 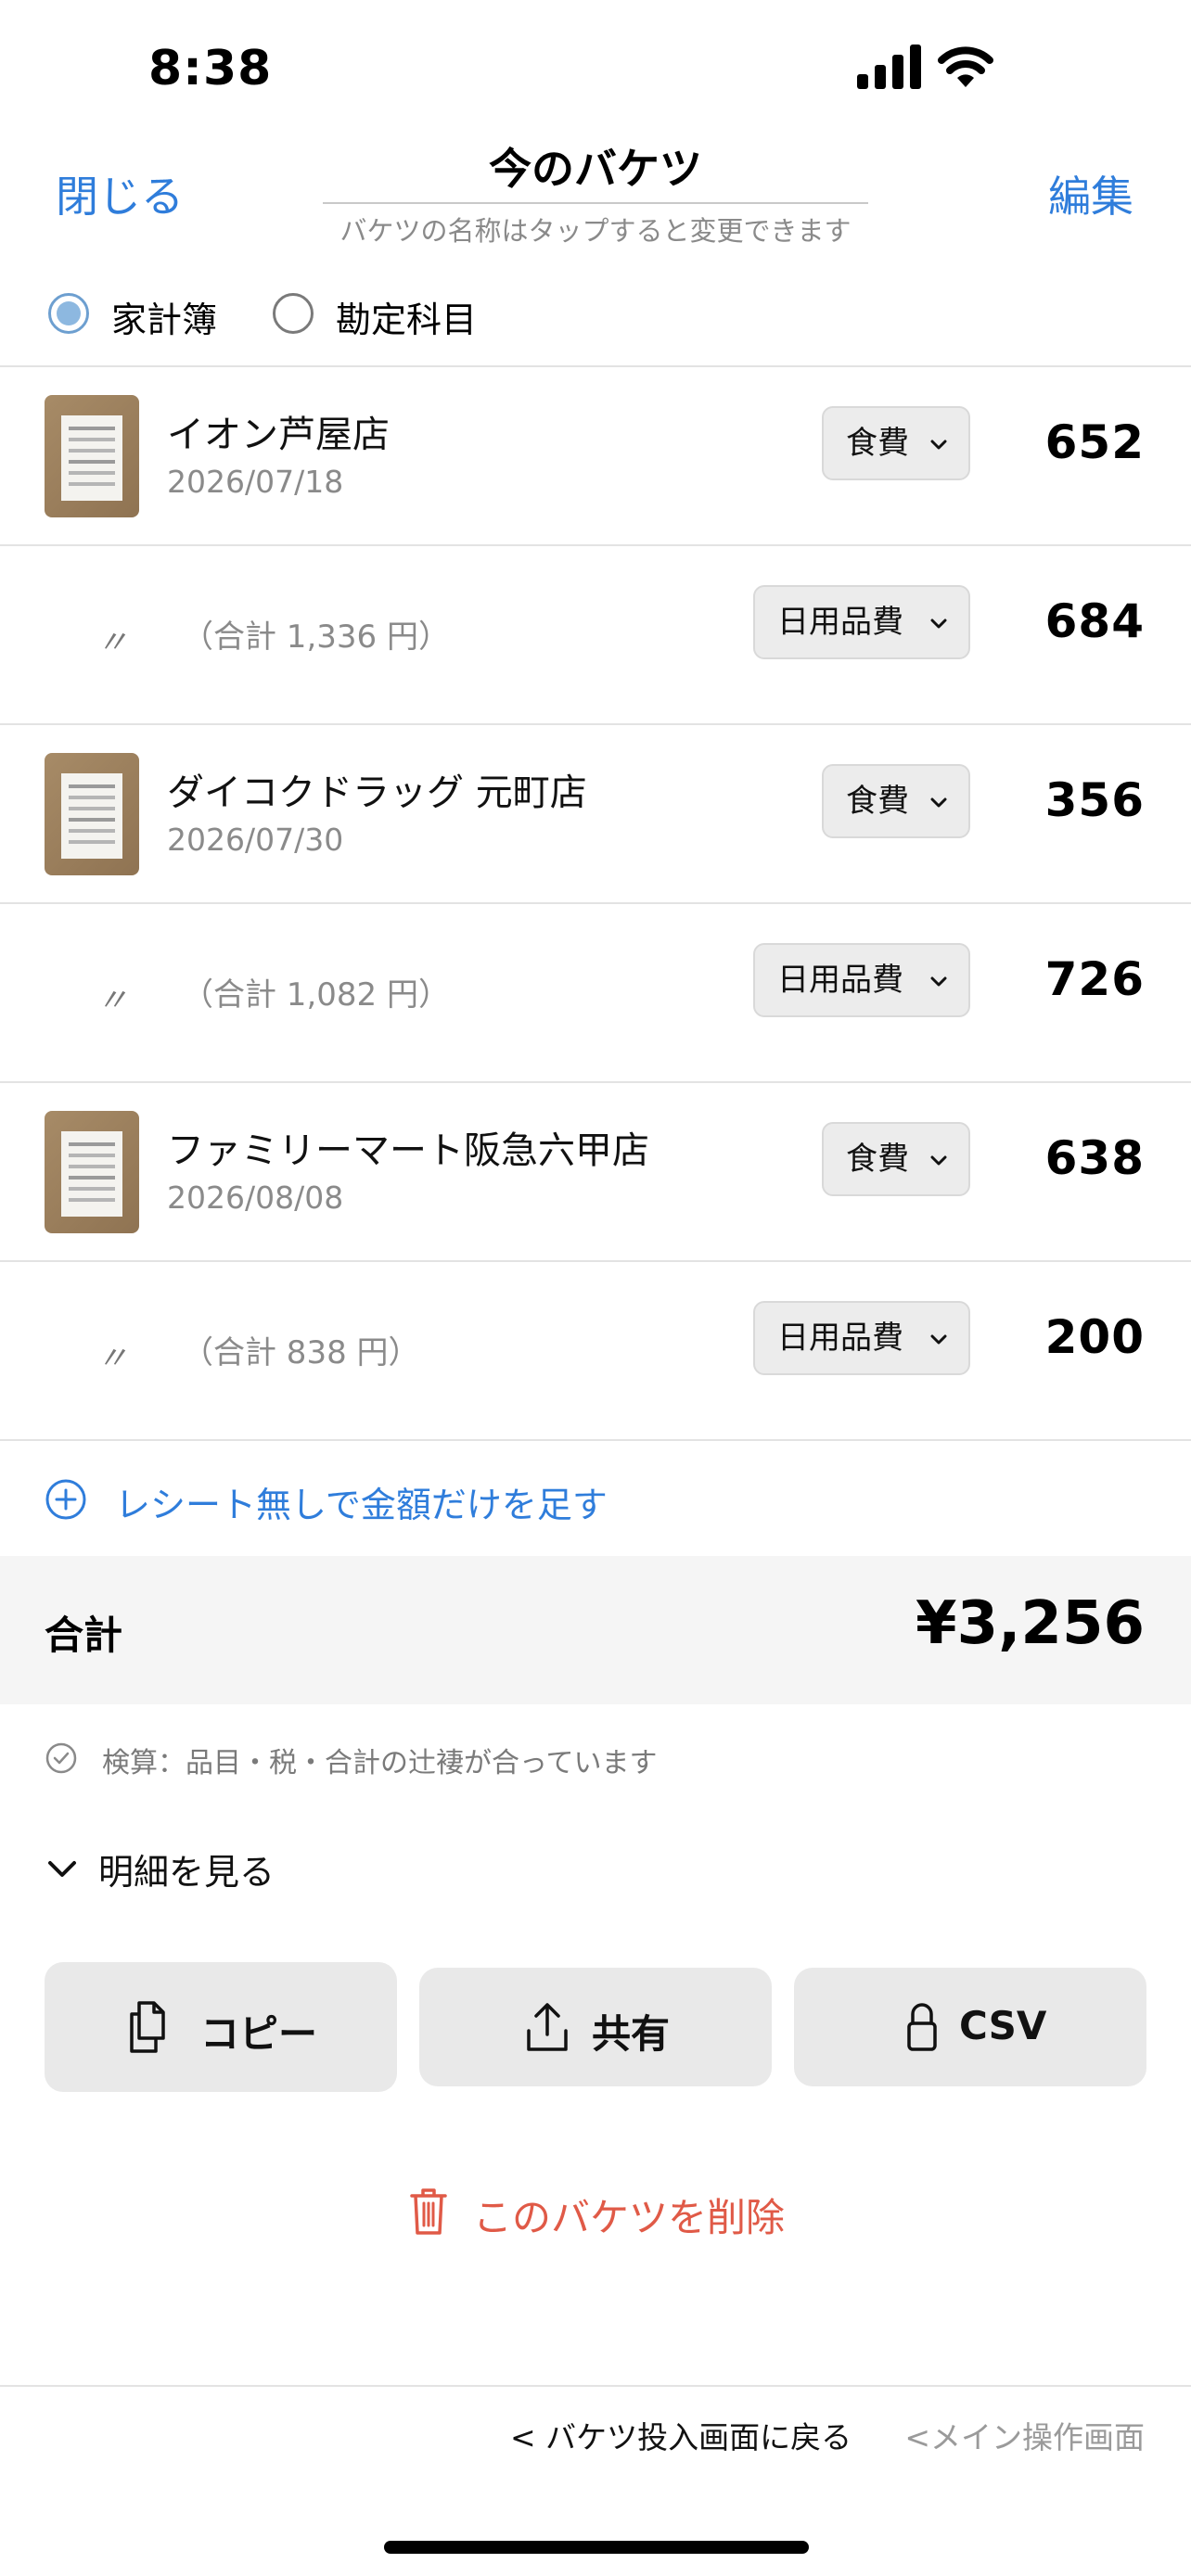 I want to click on receipt-date: 2026/07/18, so click(x=255, y=482).